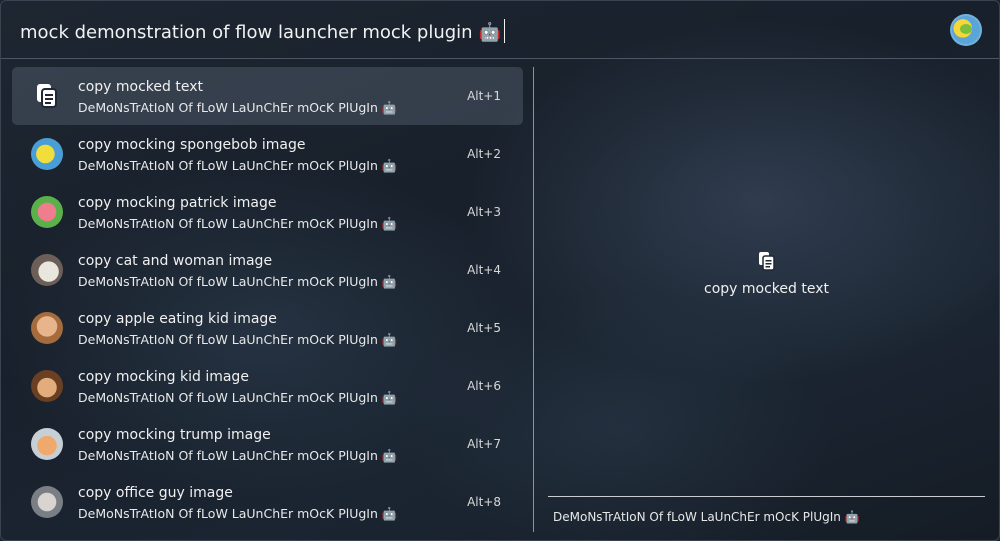 The height and width of the screenshot is (541, 1000). Describe the element at coordinates (177, 203) in the screenshot. I see `result-title: copy mocking patrick image` at that location.